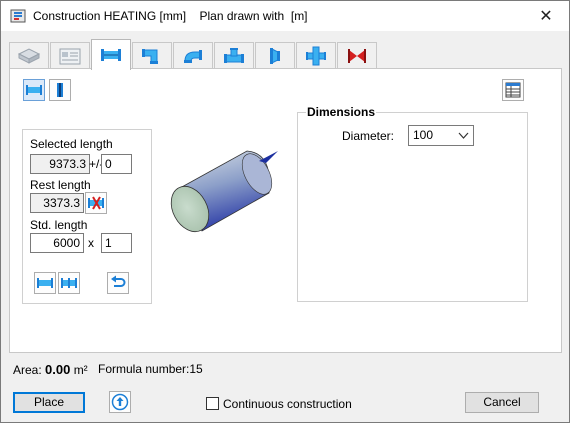 The image size is (570, 423). I want to click on tab-bend, so click(193, 55).